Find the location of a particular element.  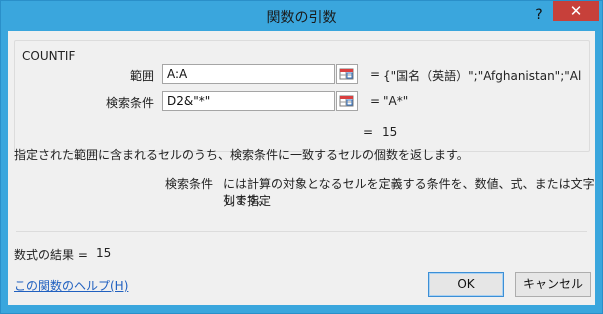

arg-equals-2: = is located at coordinates (375, 101).